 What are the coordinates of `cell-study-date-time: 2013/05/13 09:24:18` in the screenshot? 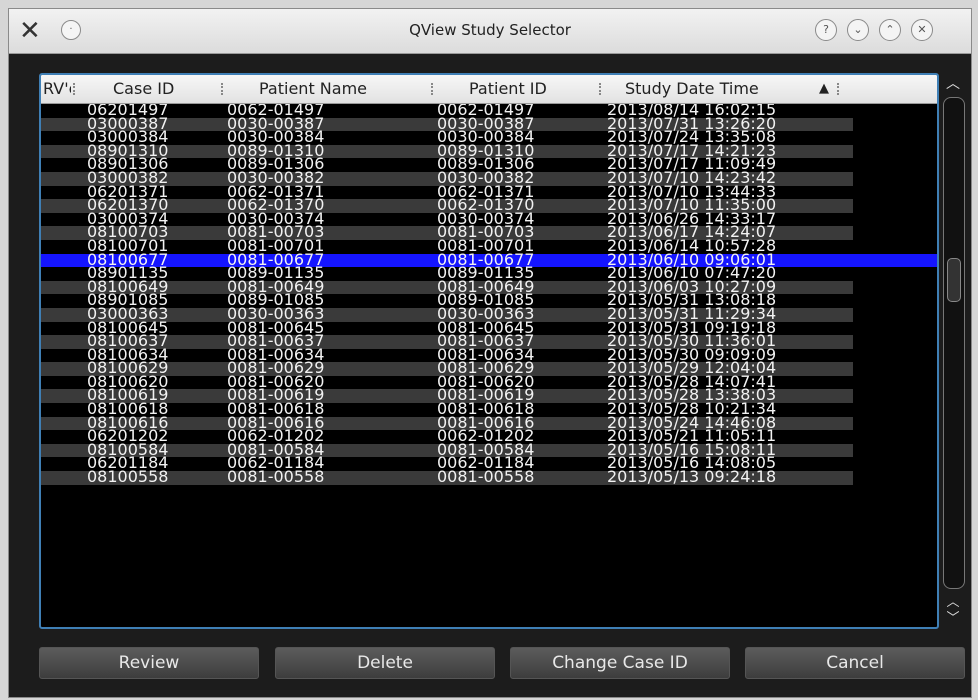 It's located at (692, 477).